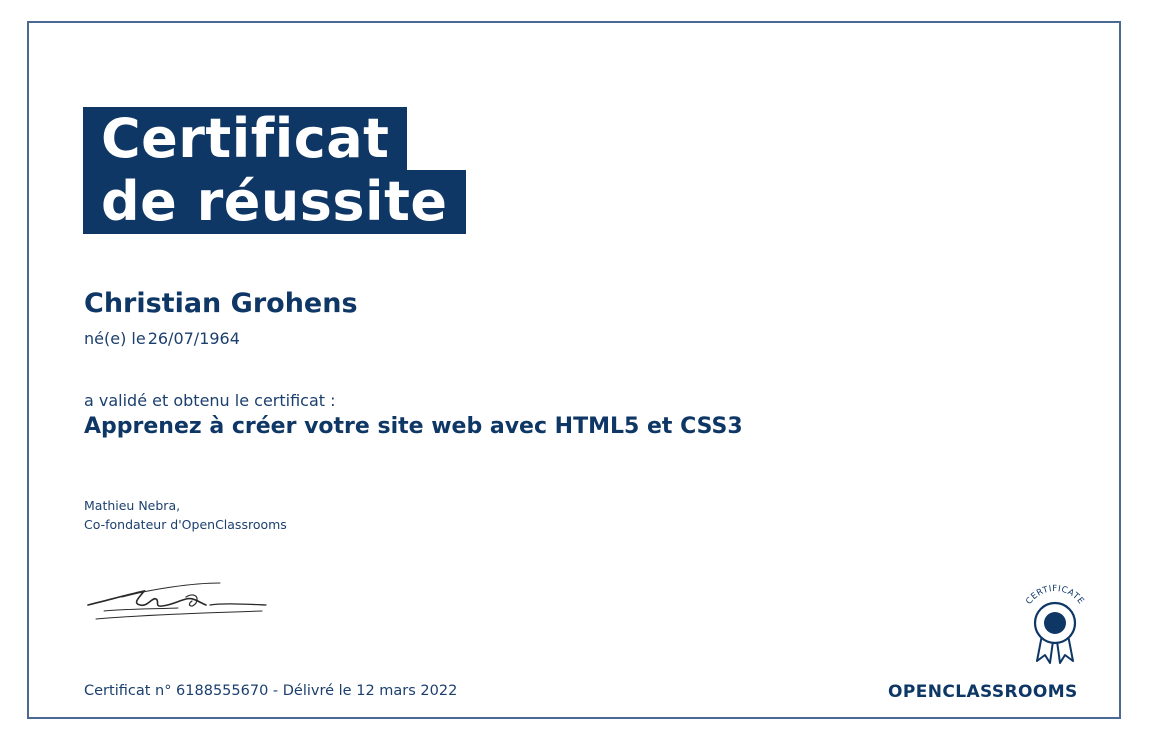 This screenshot has height=748, width=1152. I want to click on birth-date: 26/07/1964, so click(193, 338).